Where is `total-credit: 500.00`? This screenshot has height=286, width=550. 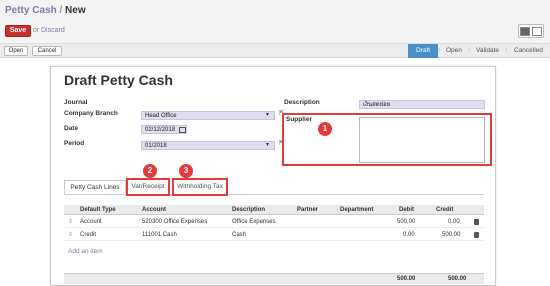 total-credit: 500.00 is located at coordinates (457, 279).